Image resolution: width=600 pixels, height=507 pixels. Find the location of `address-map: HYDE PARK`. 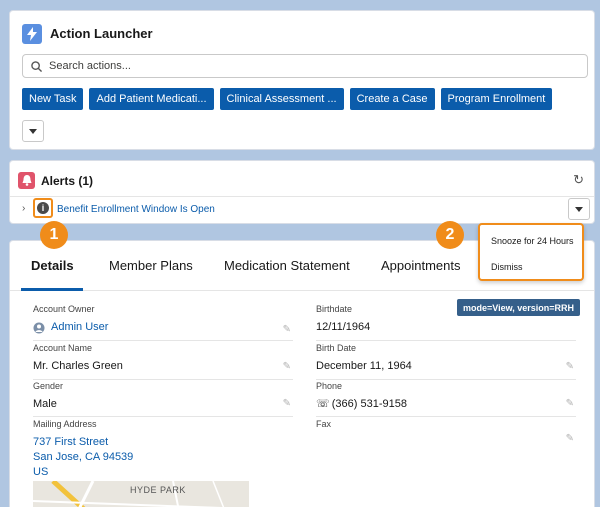

address-map: HYDE PARK is located at coordinates (141, 494).